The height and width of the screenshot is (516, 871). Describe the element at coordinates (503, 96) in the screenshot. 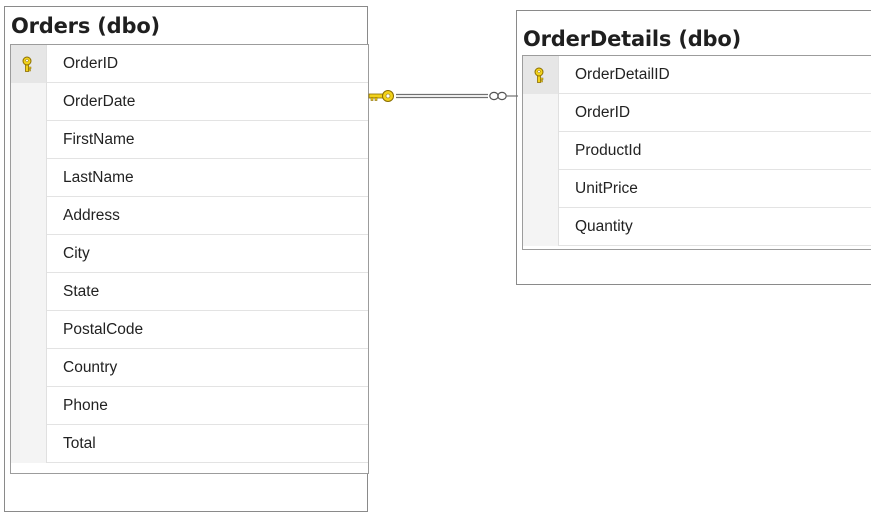

I see `infinity-icon` at that location.